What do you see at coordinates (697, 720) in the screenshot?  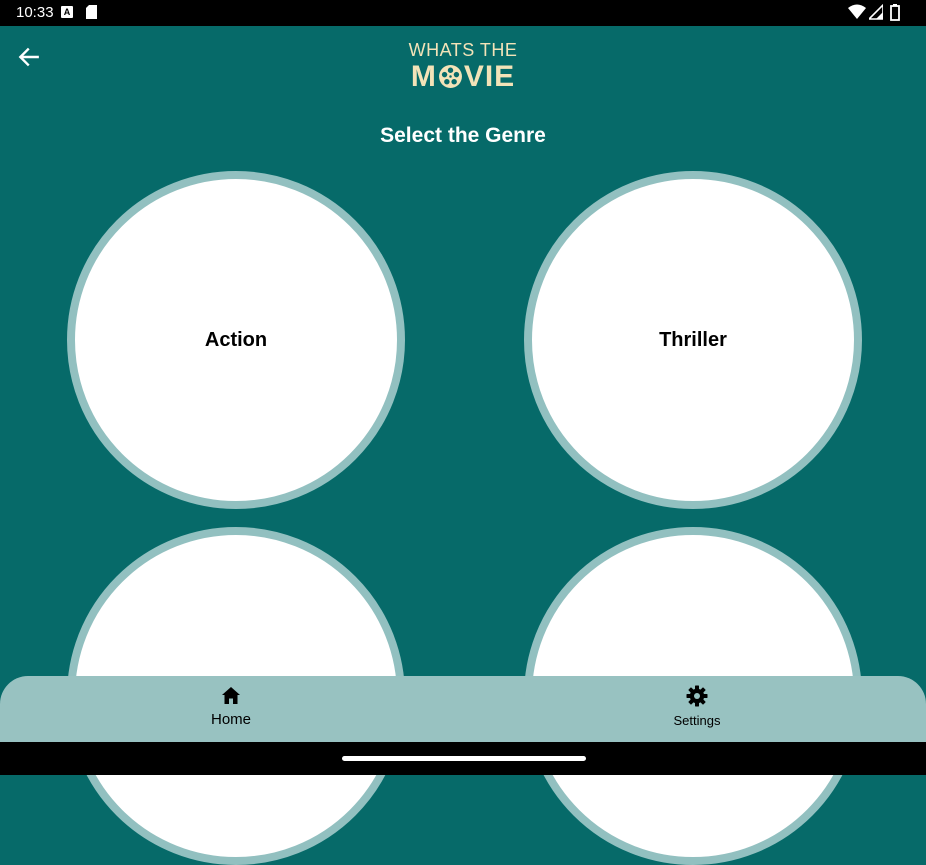 I see `nav-settings-label: Settings` at bounding box center [697, 720].